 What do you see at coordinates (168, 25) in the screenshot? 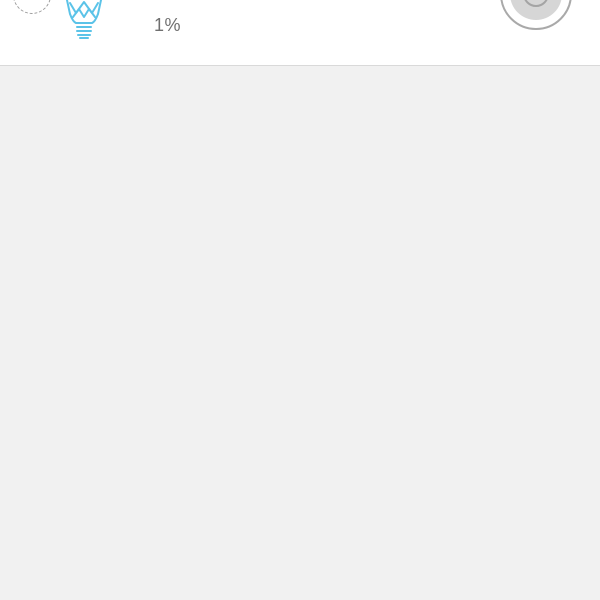
I see `brightness-value: 1%` at bounding box center [168, 25].